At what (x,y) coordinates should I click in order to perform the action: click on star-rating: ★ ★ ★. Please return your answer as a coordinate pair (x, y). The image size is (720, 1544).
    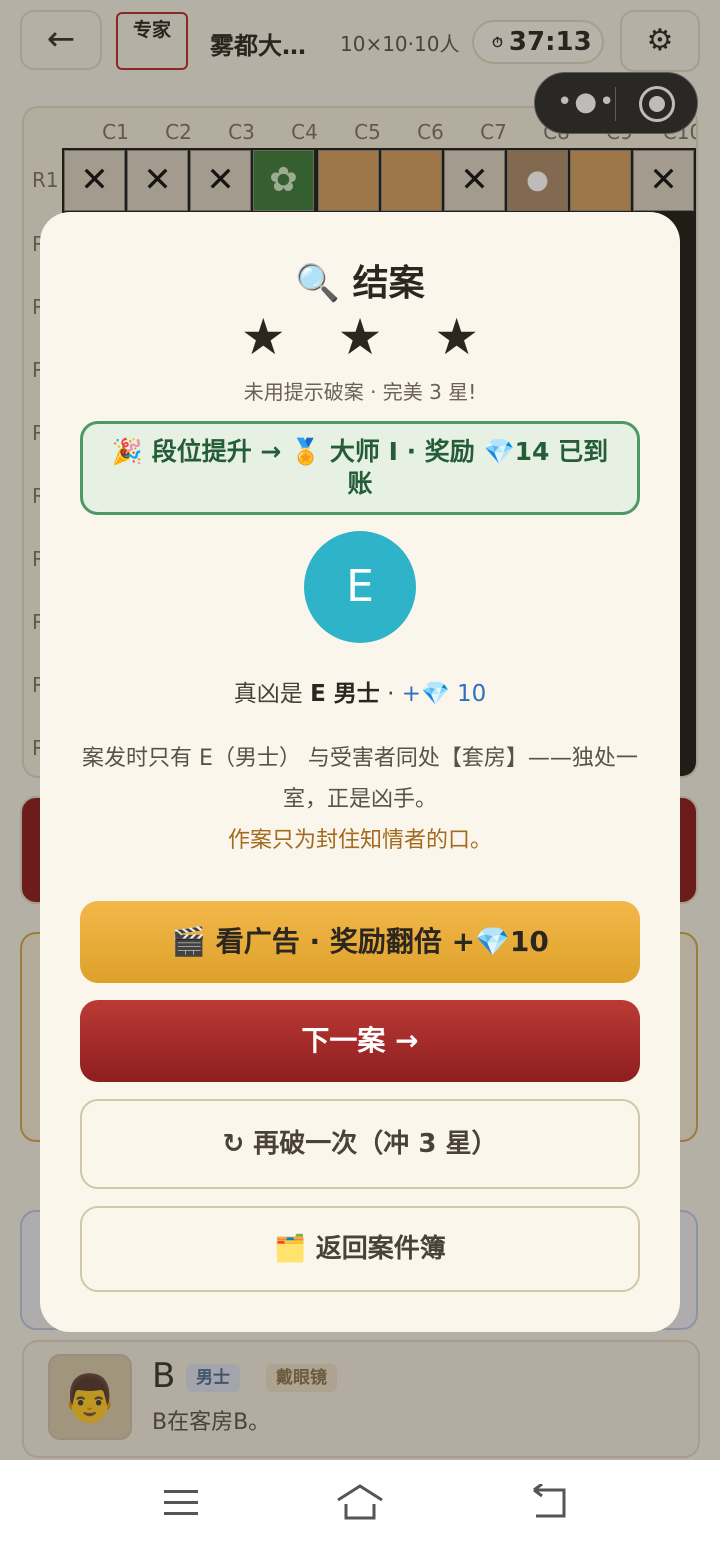
    Looking at the image, I should click on (369, 337).